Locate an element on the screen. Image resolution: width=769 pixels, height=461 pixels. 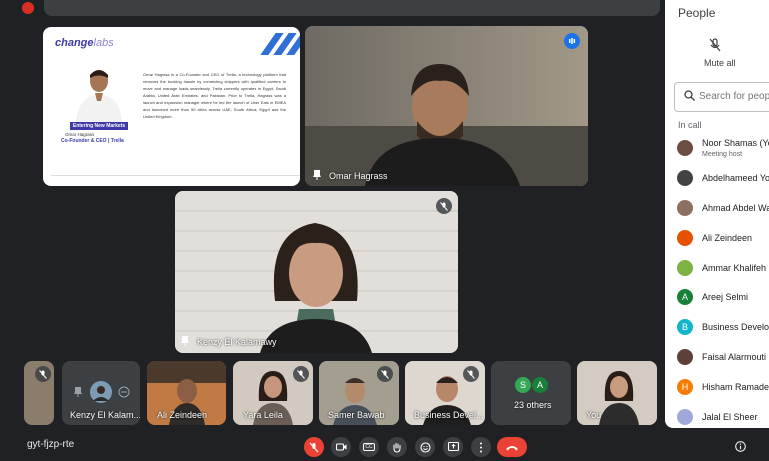
participant-row: Noor Shamas (Yo Meeting host is located at coordinates (717, 148).